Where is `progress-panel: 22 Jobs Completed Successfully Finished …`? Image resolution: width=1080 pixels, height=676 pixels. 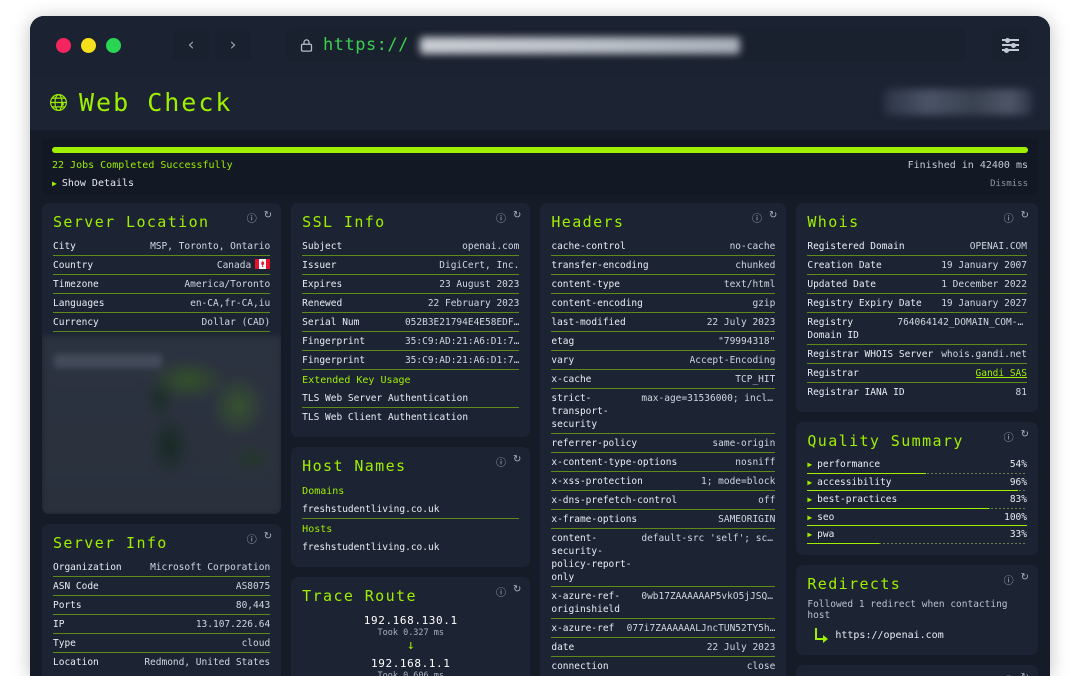
progress-panel: 22 Jobs Completed Successfully Finished … is located at coordinates (540, 167).